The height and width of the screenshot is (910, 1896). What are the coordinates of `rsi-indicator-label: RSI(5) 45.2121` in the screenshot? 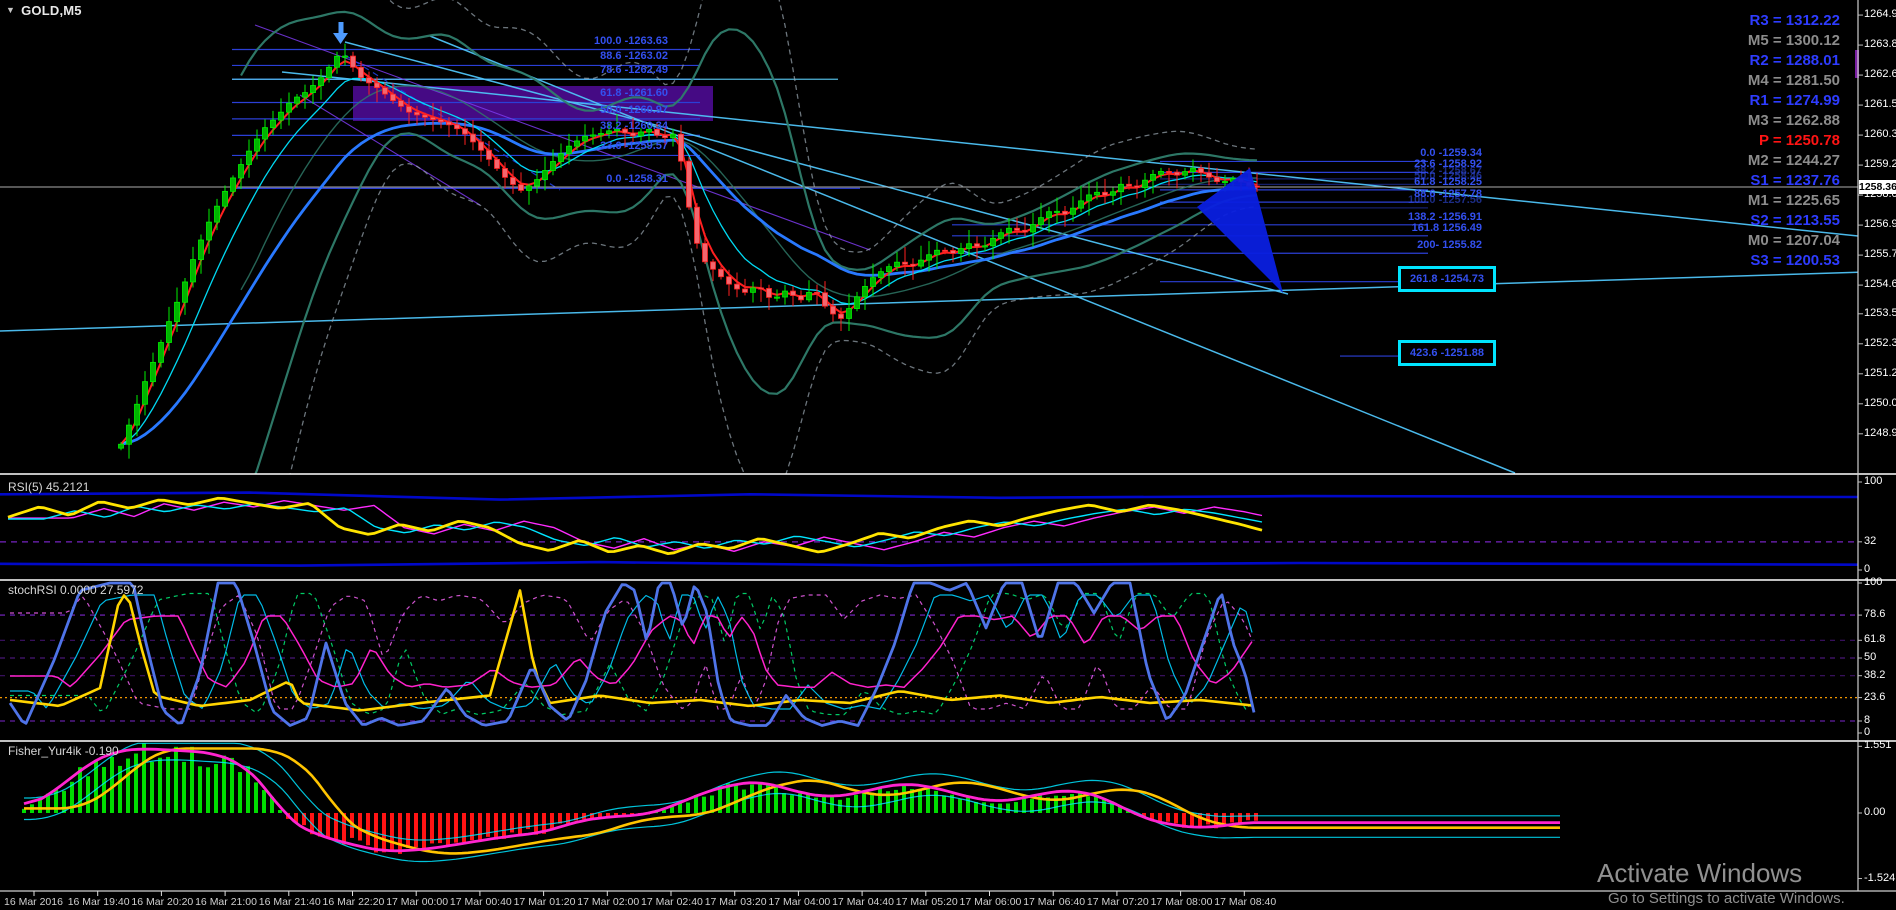 It's located at (49, 487).